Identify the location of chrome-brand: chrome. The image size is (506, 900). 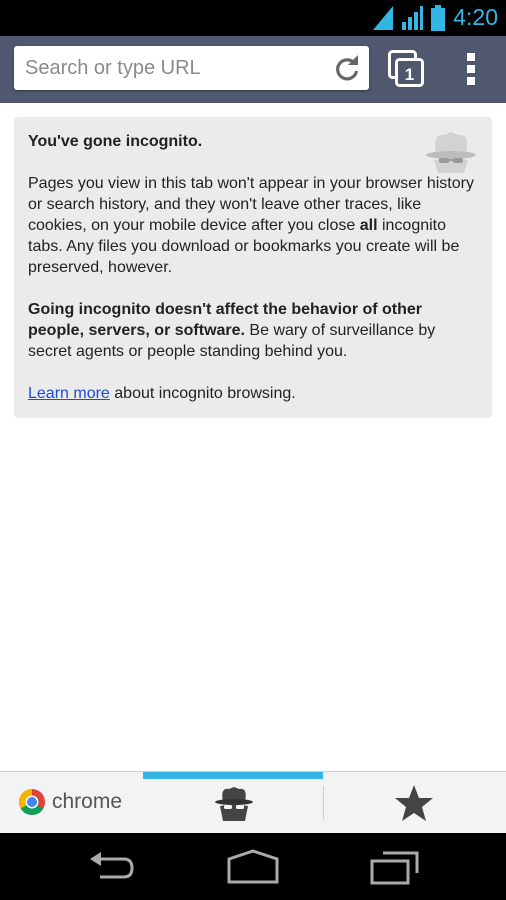
(70, 802).